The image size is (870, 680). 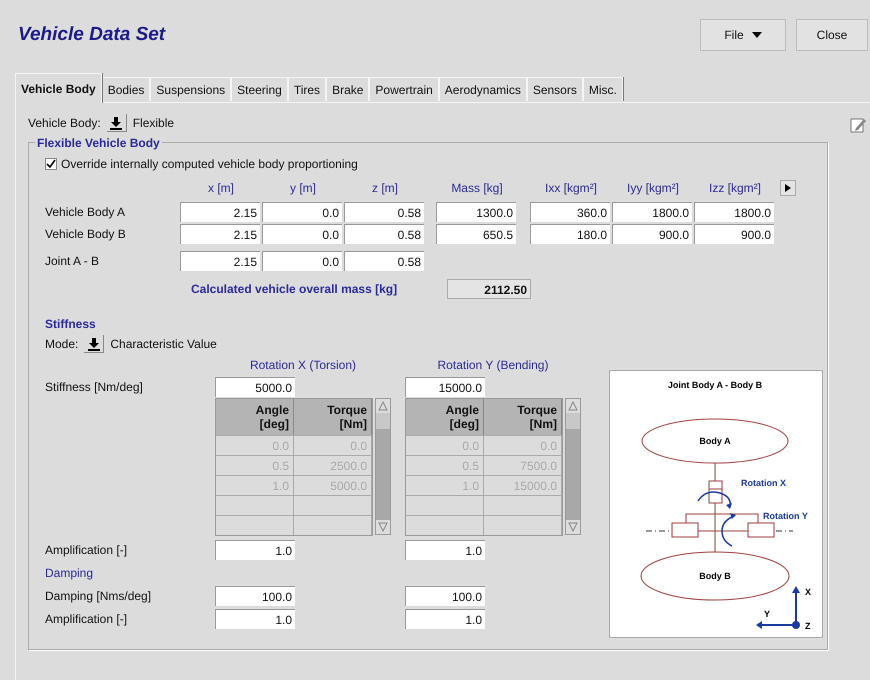 I want to click on tab: Steering, so click(x=259, y=89).